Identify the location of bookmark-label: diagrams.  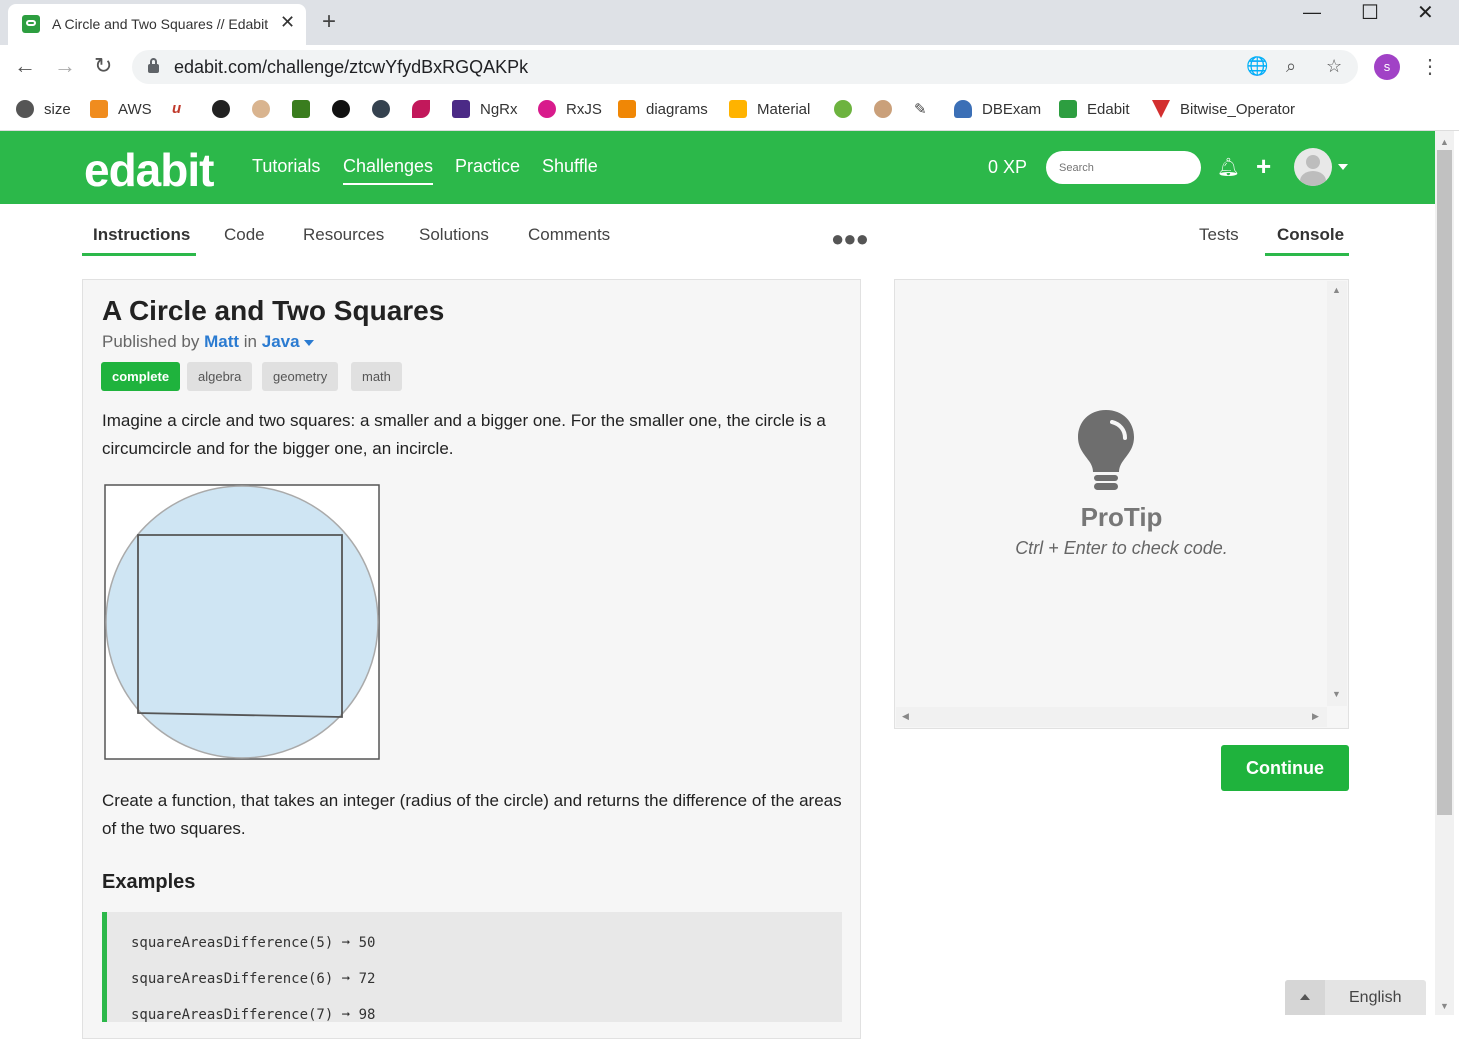
(677, 109).